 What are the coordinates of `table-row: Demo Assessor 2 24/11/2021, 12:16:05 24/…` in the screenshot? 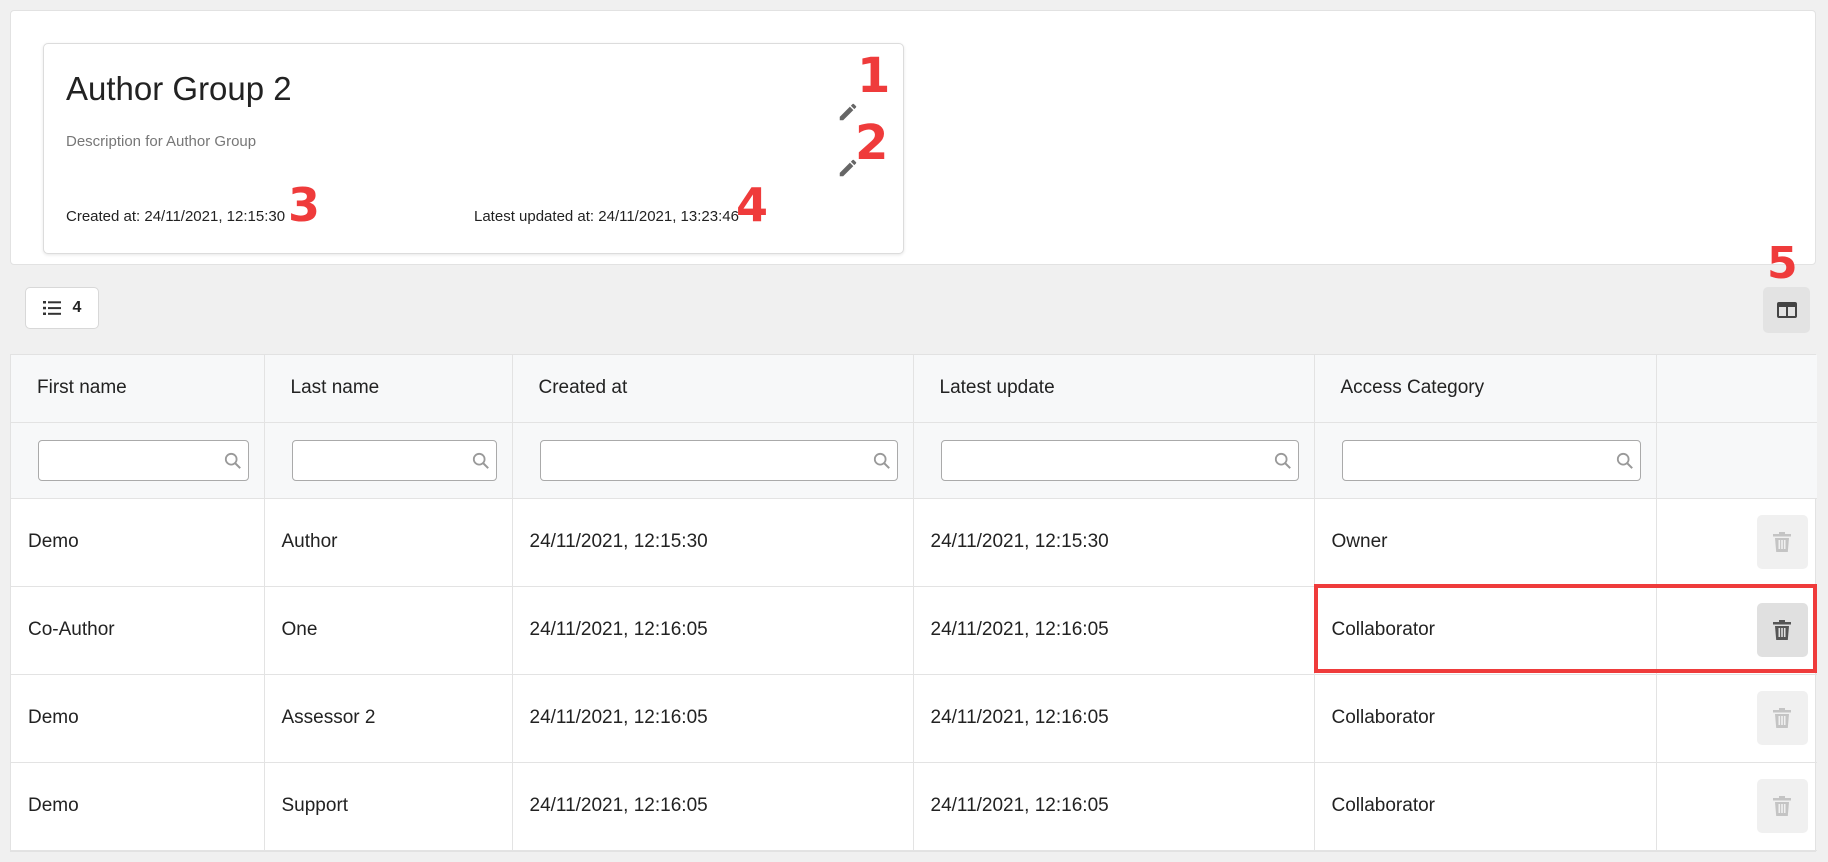 It's located at (914, 718).